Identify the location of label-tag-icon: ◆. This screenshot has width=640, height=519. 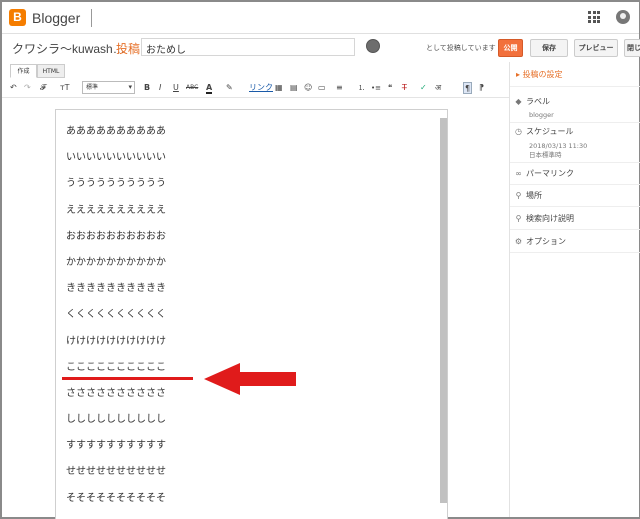
(518, 101).